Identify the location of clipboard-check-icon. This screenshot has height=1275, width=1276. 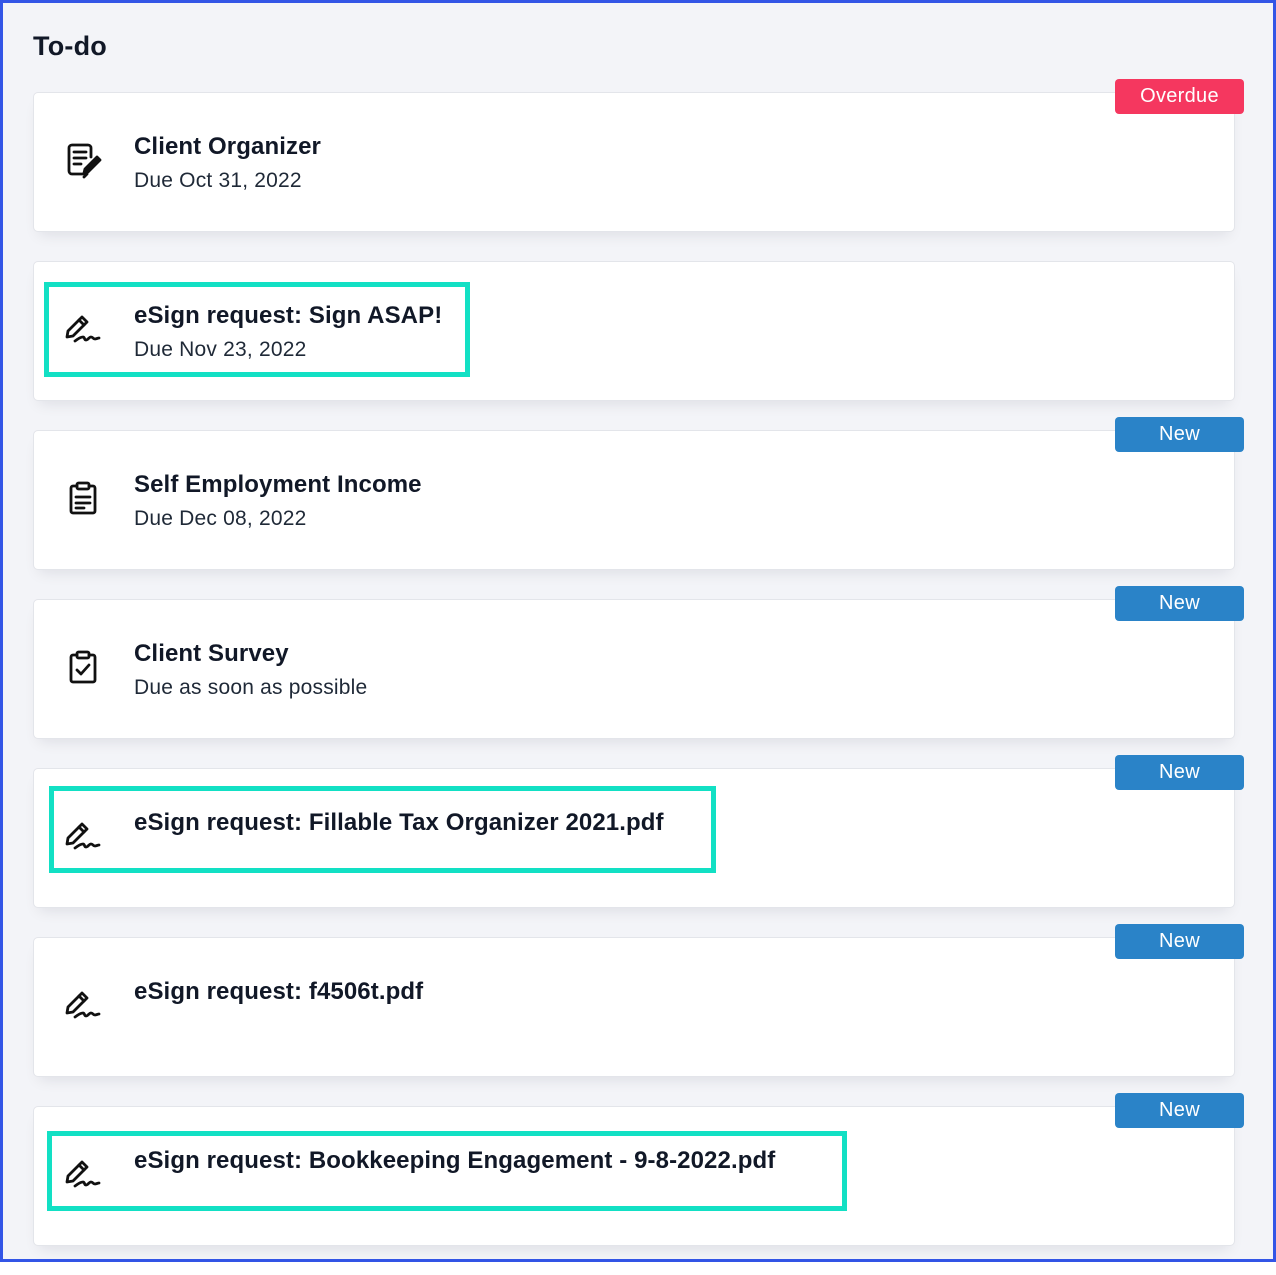
(83, 667).